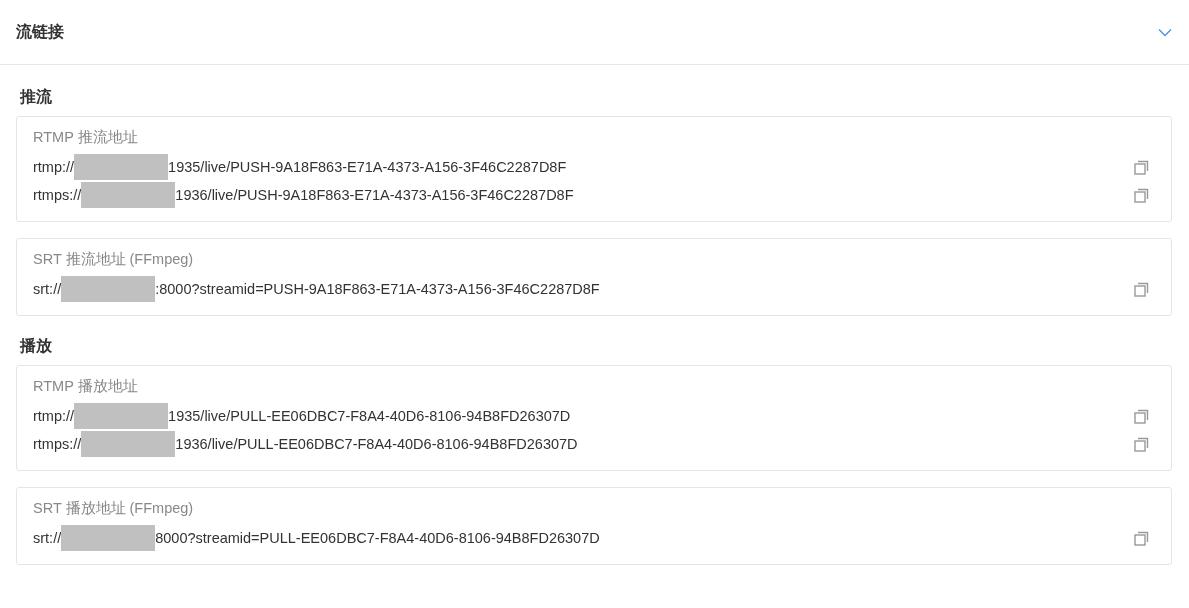 The width and height of the screenshot is (1189, 608). Describe the element at coordinates (1165, 32) in the screenshot. I see `chevron-icon` at that location.